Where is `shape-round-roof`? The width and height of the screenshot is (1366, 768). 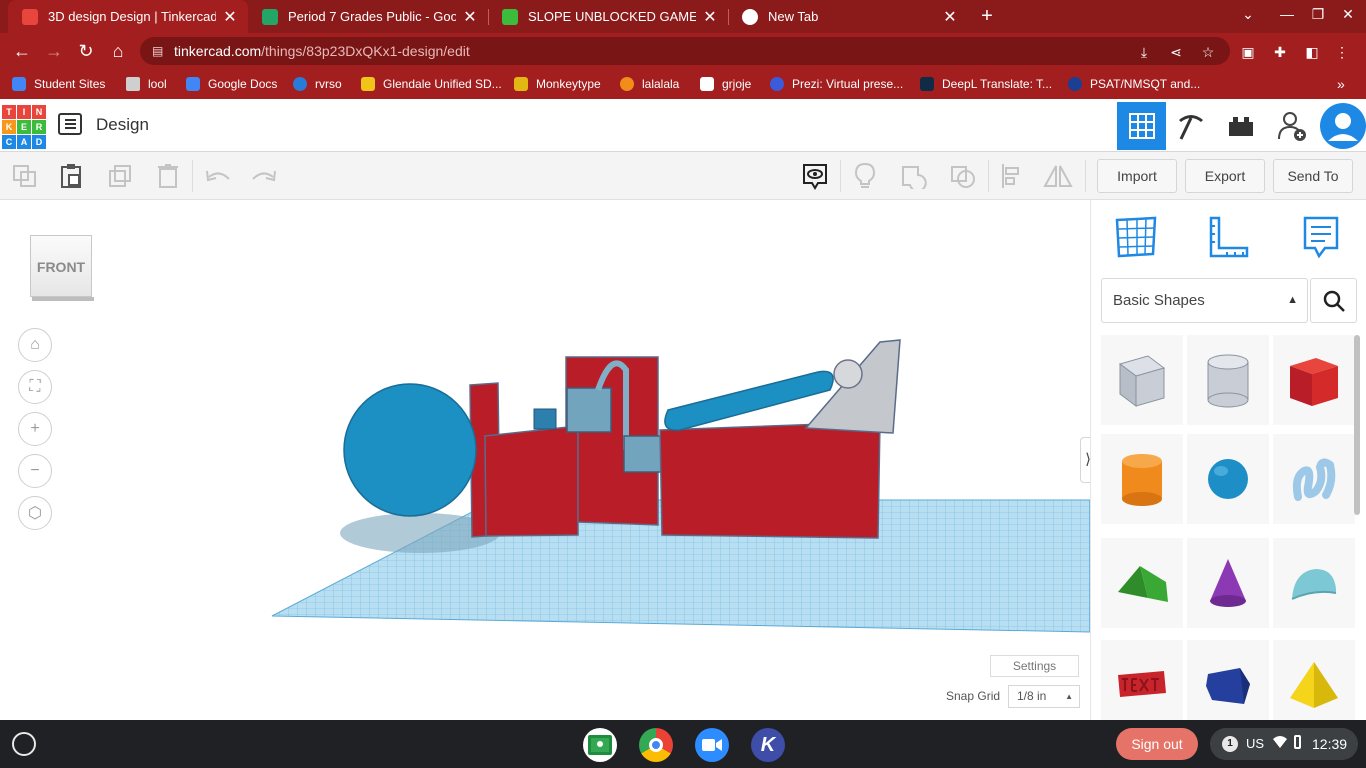
shape-round-roof is located at coordinates (1314, 583).